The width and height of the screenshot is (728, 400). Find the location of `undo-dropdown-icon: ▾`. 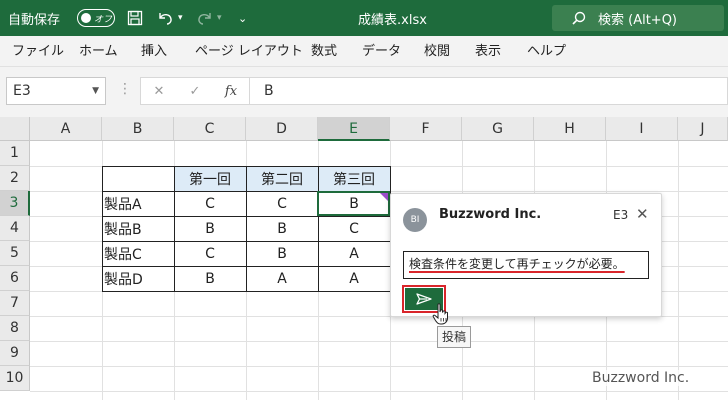

undo-dropdown-icon: ▾ is located at coordinates (180, 18).